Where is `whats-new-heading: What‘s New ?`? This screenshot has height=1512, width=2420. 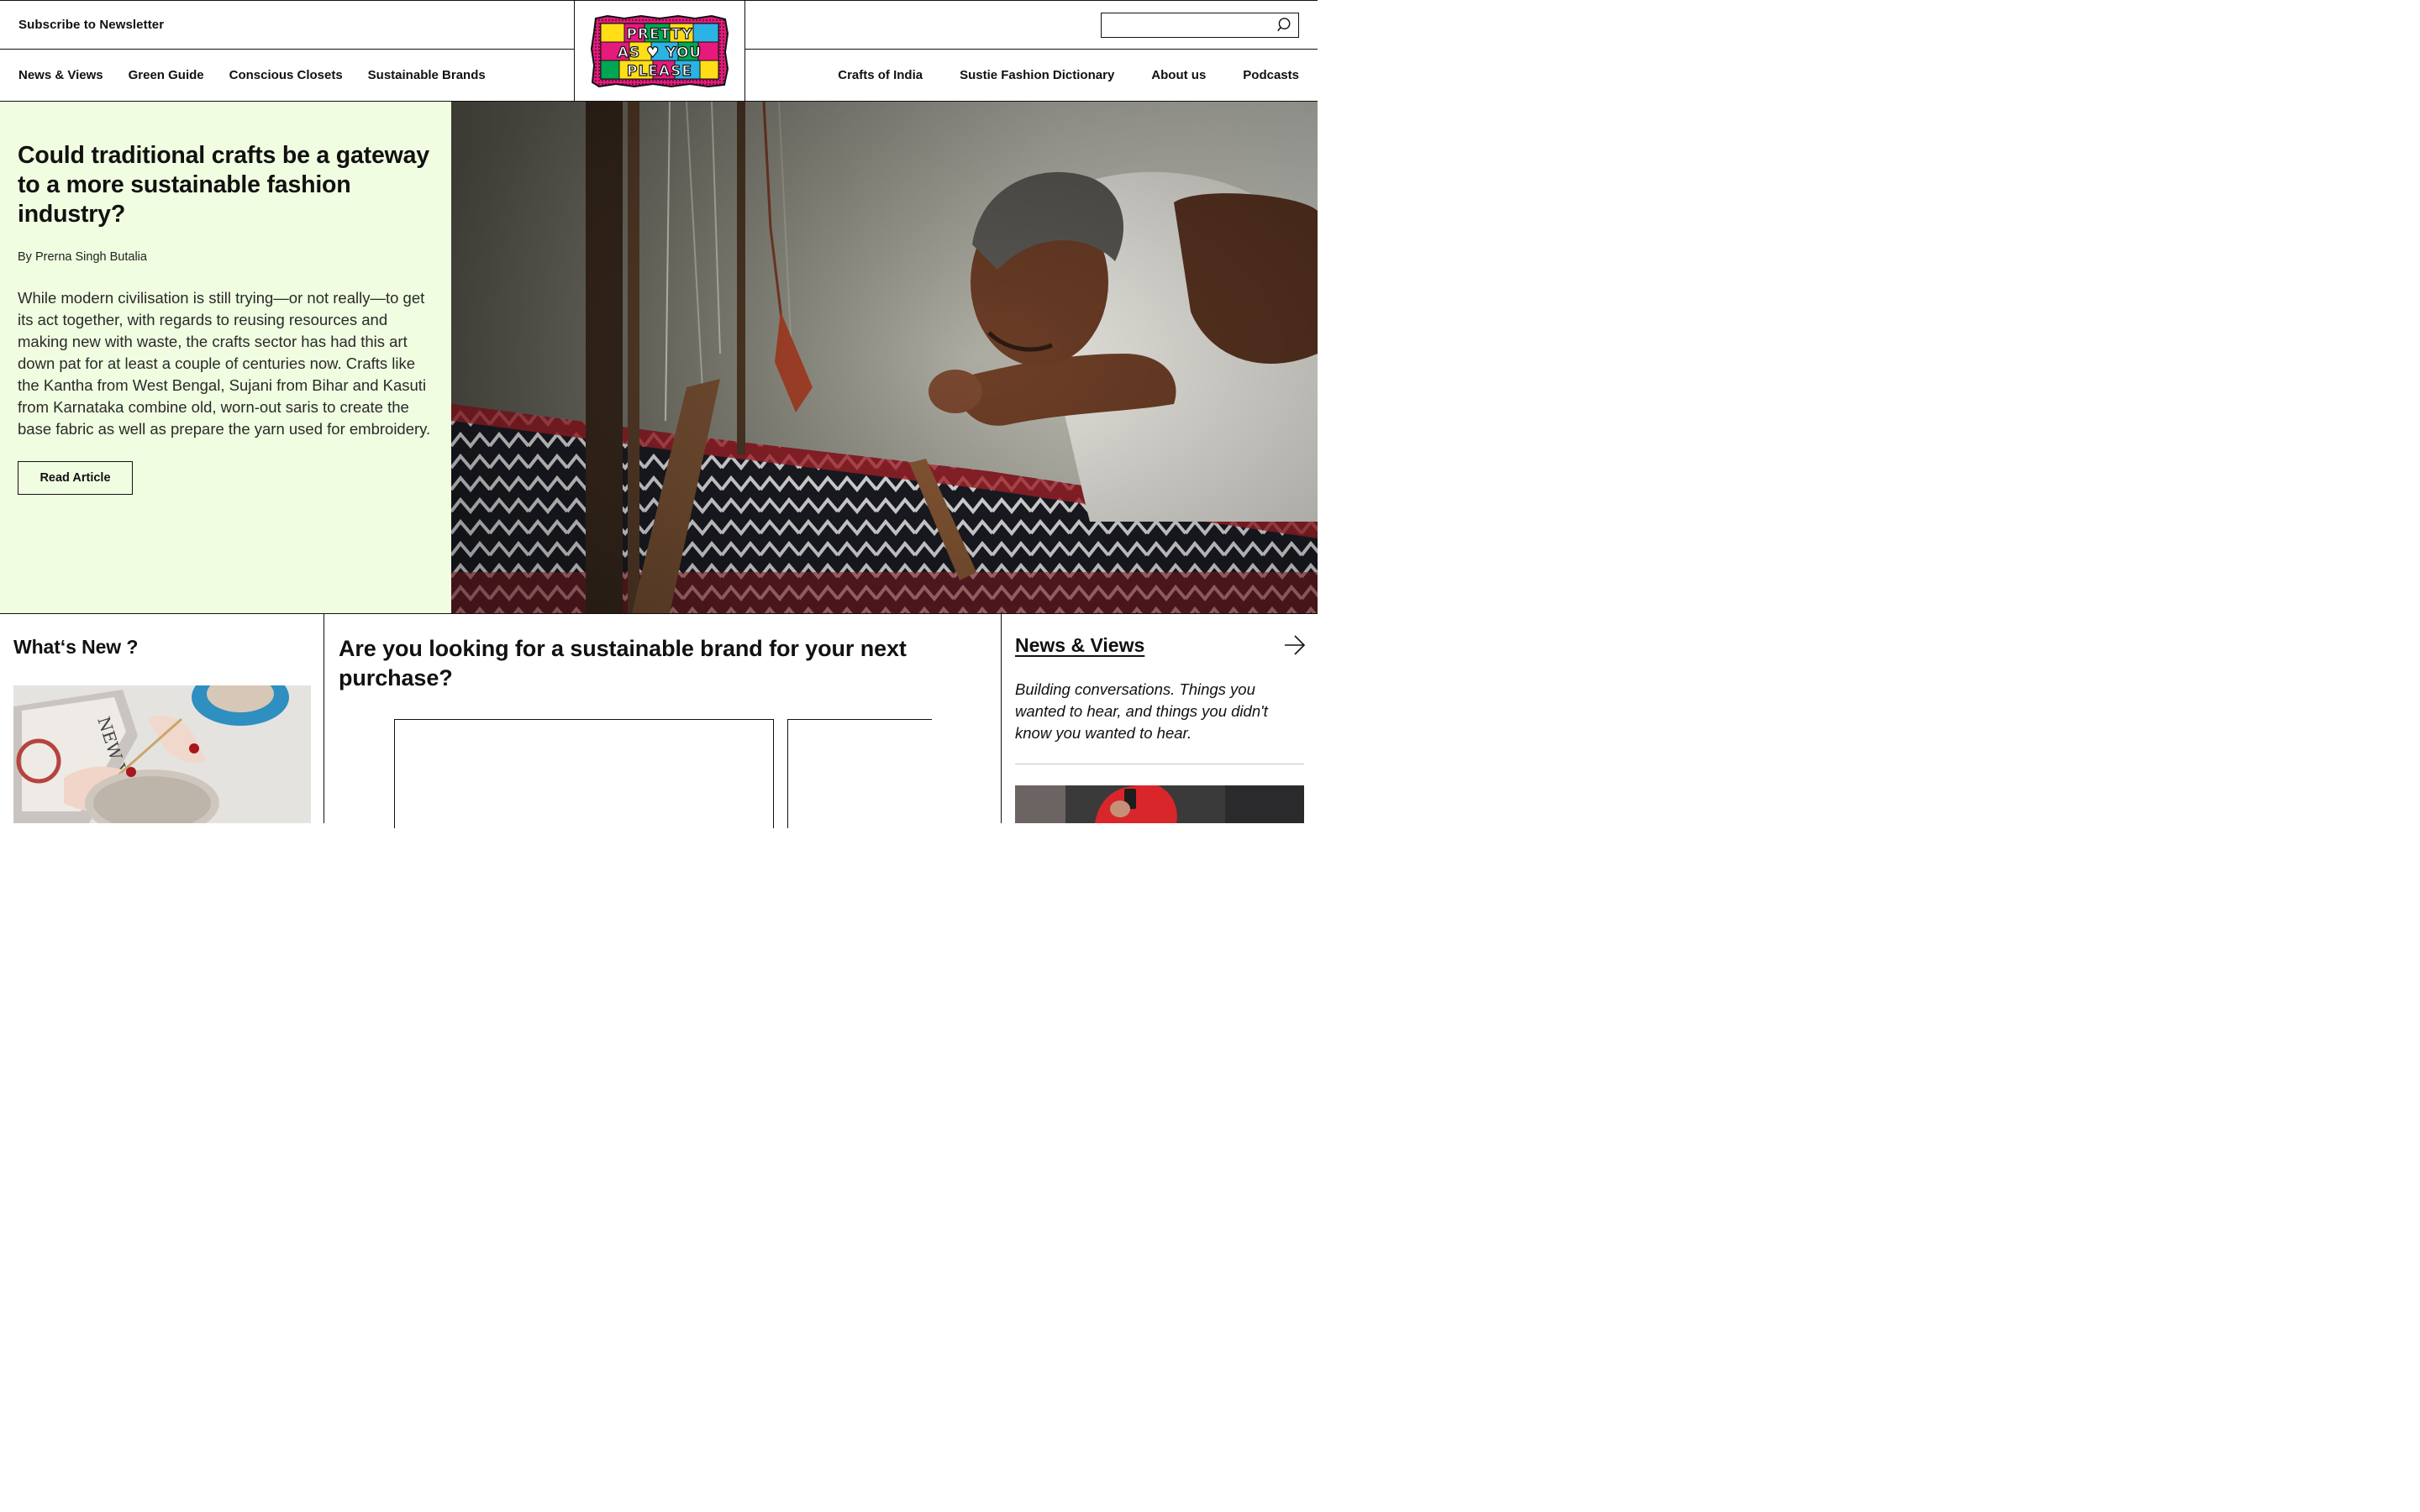 whats-new-heading: What‘s New ? is located at coordinates (76, 647).